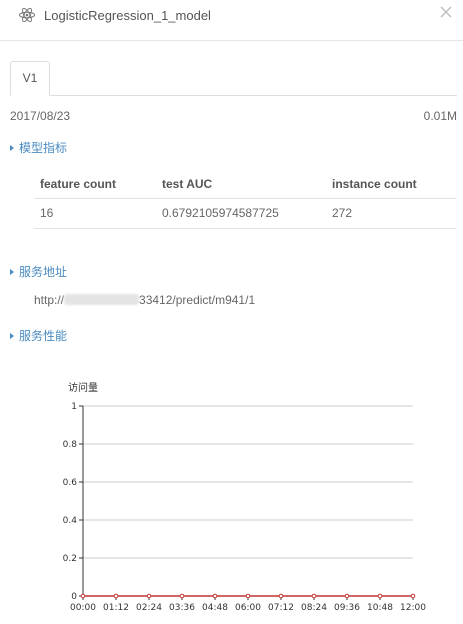 Image resolution: width=463 pixels, height=624 pixels. Describe the element at coordinates (413, 608) in the screenshot. I see `x-tick-label: 12:00` at that location.